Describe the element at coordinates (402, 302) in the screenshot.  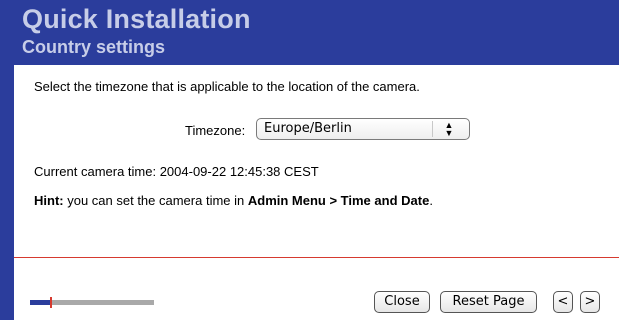
I see `close-button: Close` at that location.